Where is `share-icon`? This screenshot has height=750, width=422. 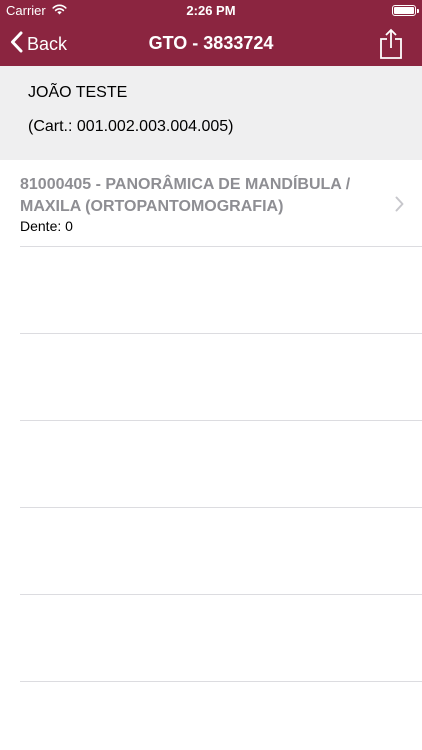
share-icon is located at coordinates (391, 46).